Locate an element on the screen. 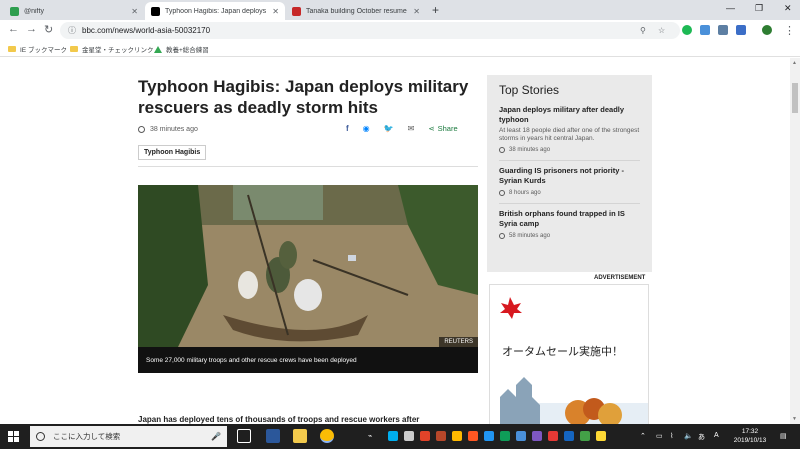 The width and height of the screenshot is (800, 449). new-tab-icon: + is located at coordinates (435, 10).